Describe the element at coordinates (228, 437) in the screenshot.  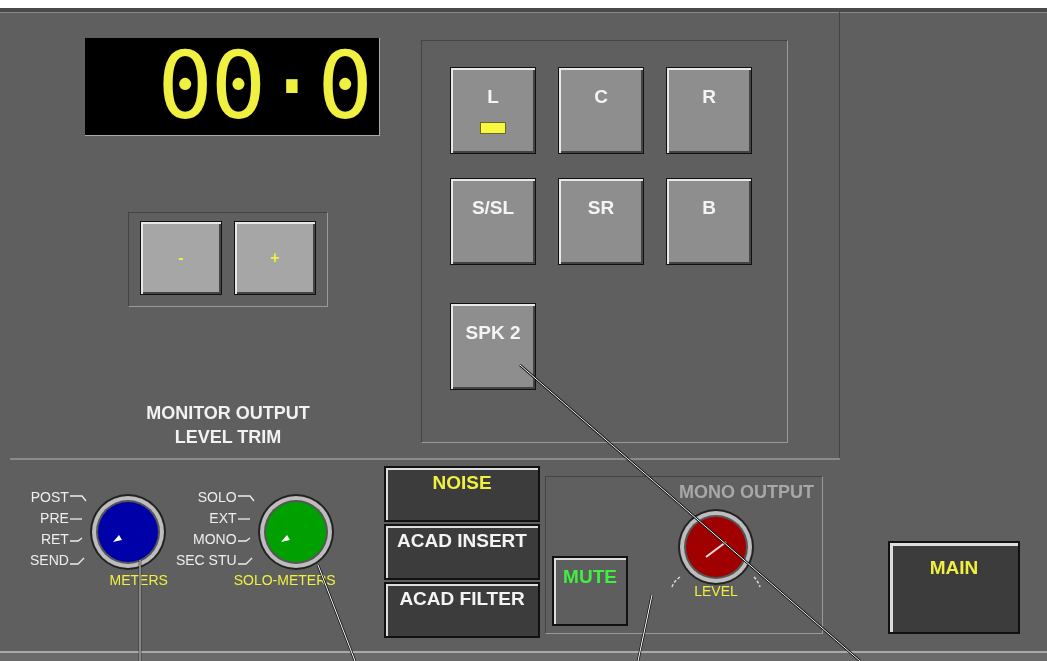
I see `caption-text: LEVEL TRIM` at that location.